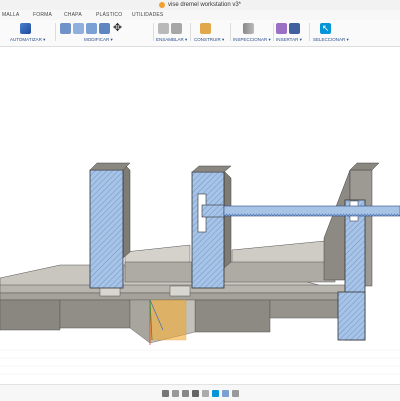 Image resolution: width=400 pixels, height=401 pixels. What do you see at coordinates (333, 33) in the screenshot?
I see `group-seleccionar: ↖ SELECCIONAR ▾` at bounding box center [333, 33].